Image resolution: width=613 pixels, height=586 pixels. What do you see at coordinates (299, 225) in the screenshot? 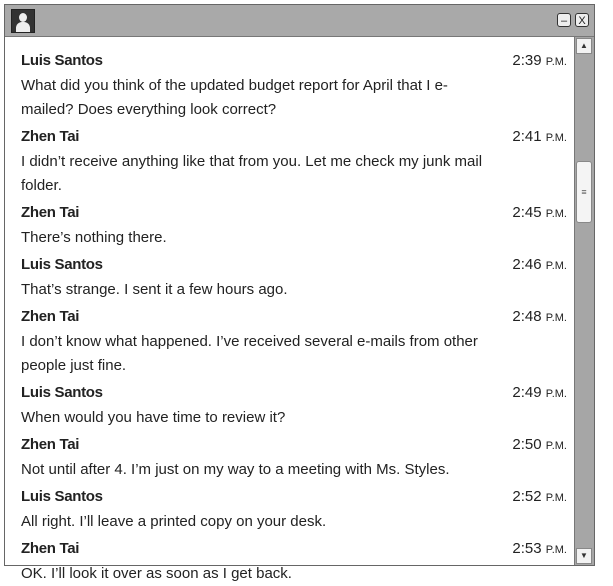
I see `message: Zhen Tai 2:45 P.M. There’s nothing there.` at bounding box center [299, 225].